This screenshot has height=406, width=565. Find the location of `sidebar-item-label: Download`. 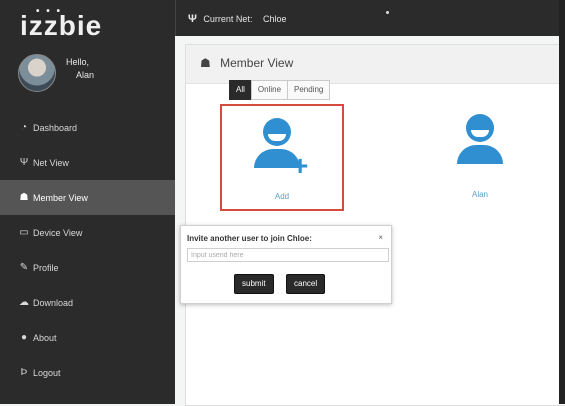

sidebar-item-label: Download is located at coordinates (53, 302).